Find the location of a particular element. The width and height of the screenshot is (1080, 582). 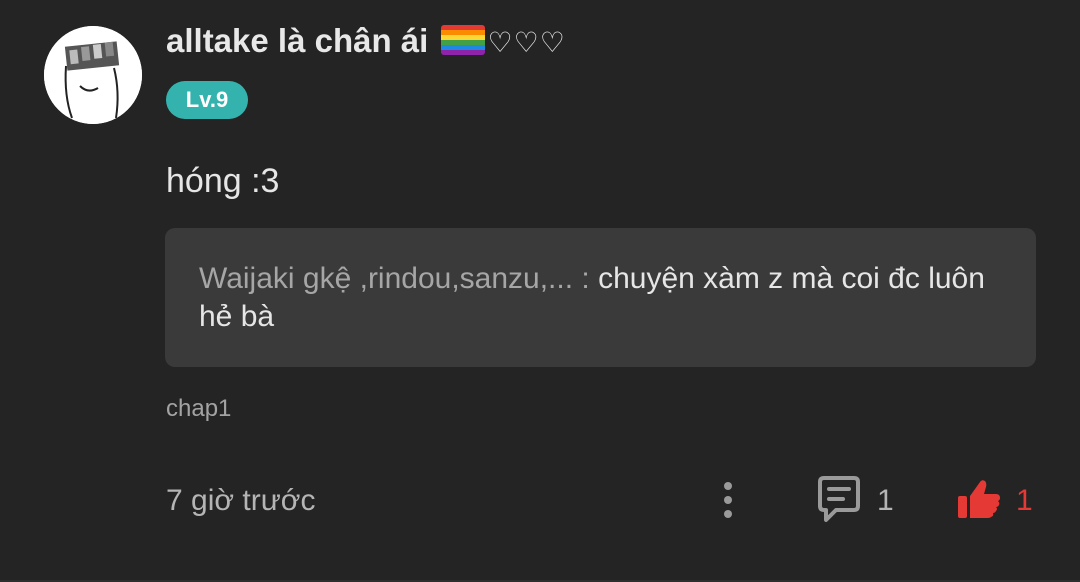

reply-icon is located at coordinates (839, 499).